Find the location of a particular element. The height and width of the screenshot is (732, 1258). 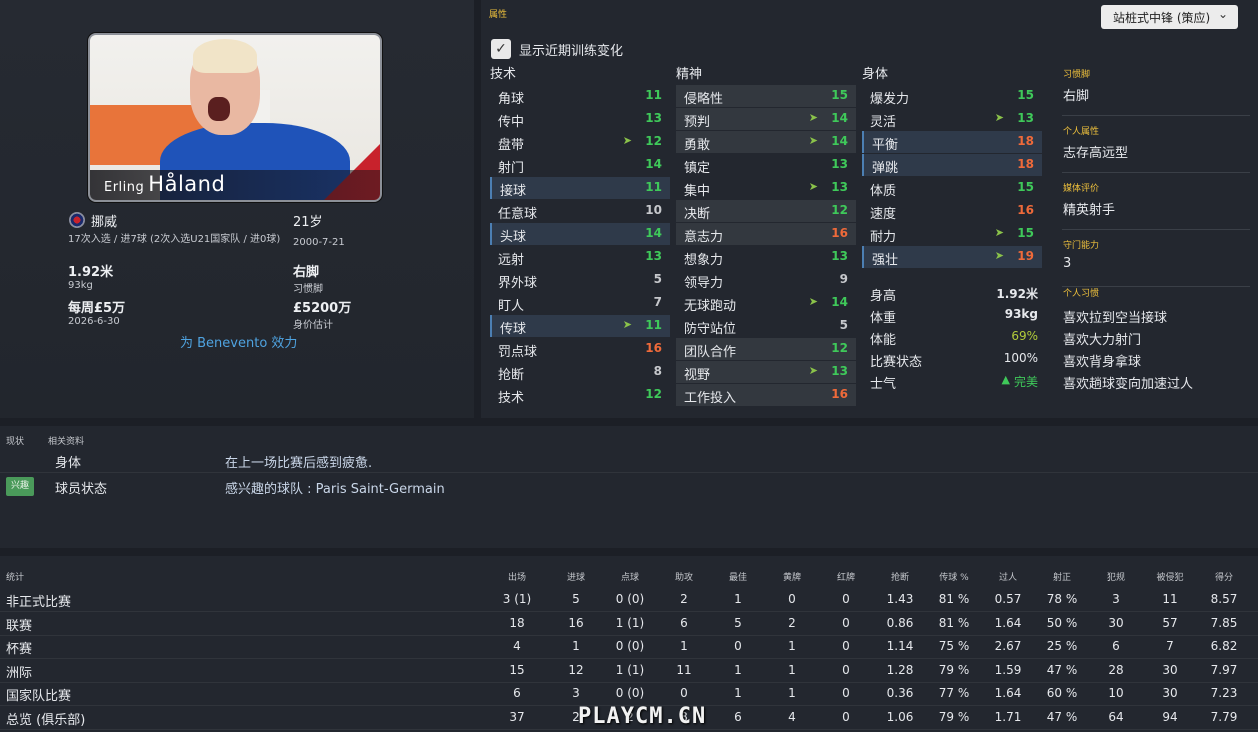

stats-cell: 11 is located at coordinates (684, 669).